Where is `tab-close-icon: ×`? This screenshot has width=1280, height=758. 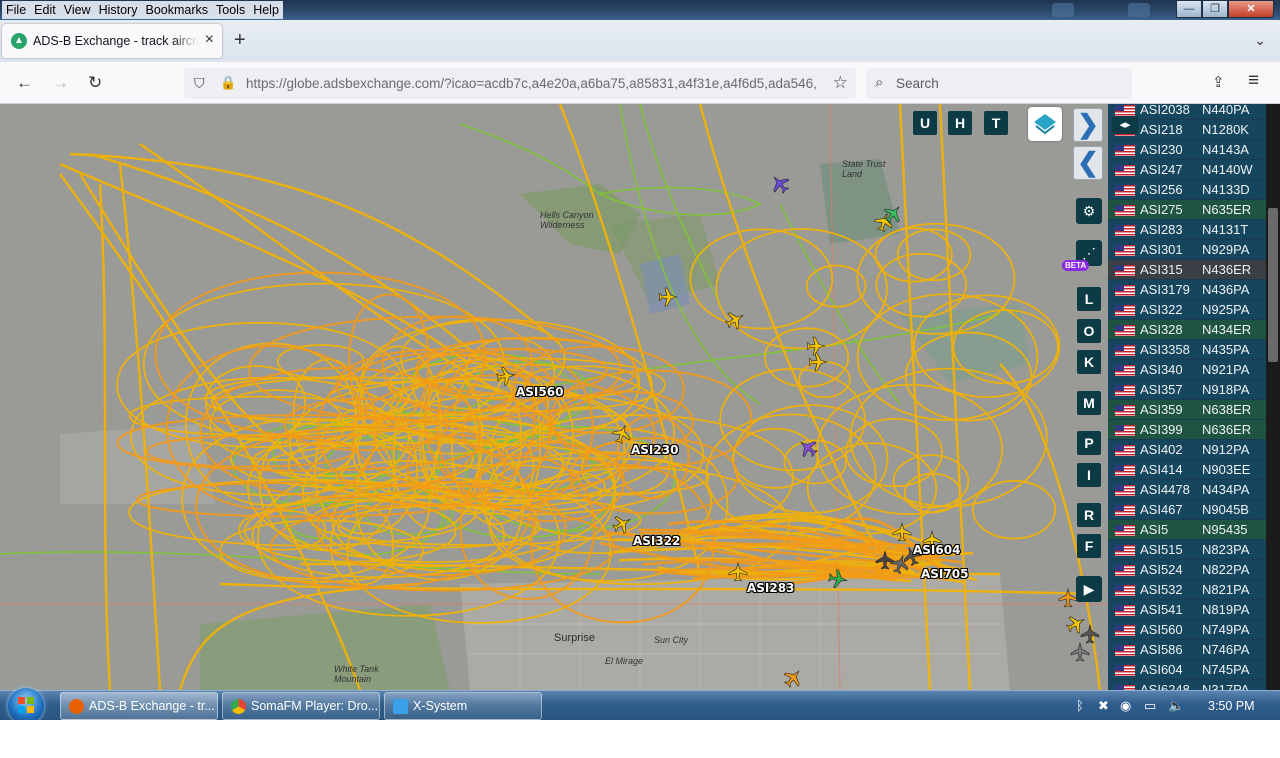 tab-close-icon: × is located at coordinates (209, 40).